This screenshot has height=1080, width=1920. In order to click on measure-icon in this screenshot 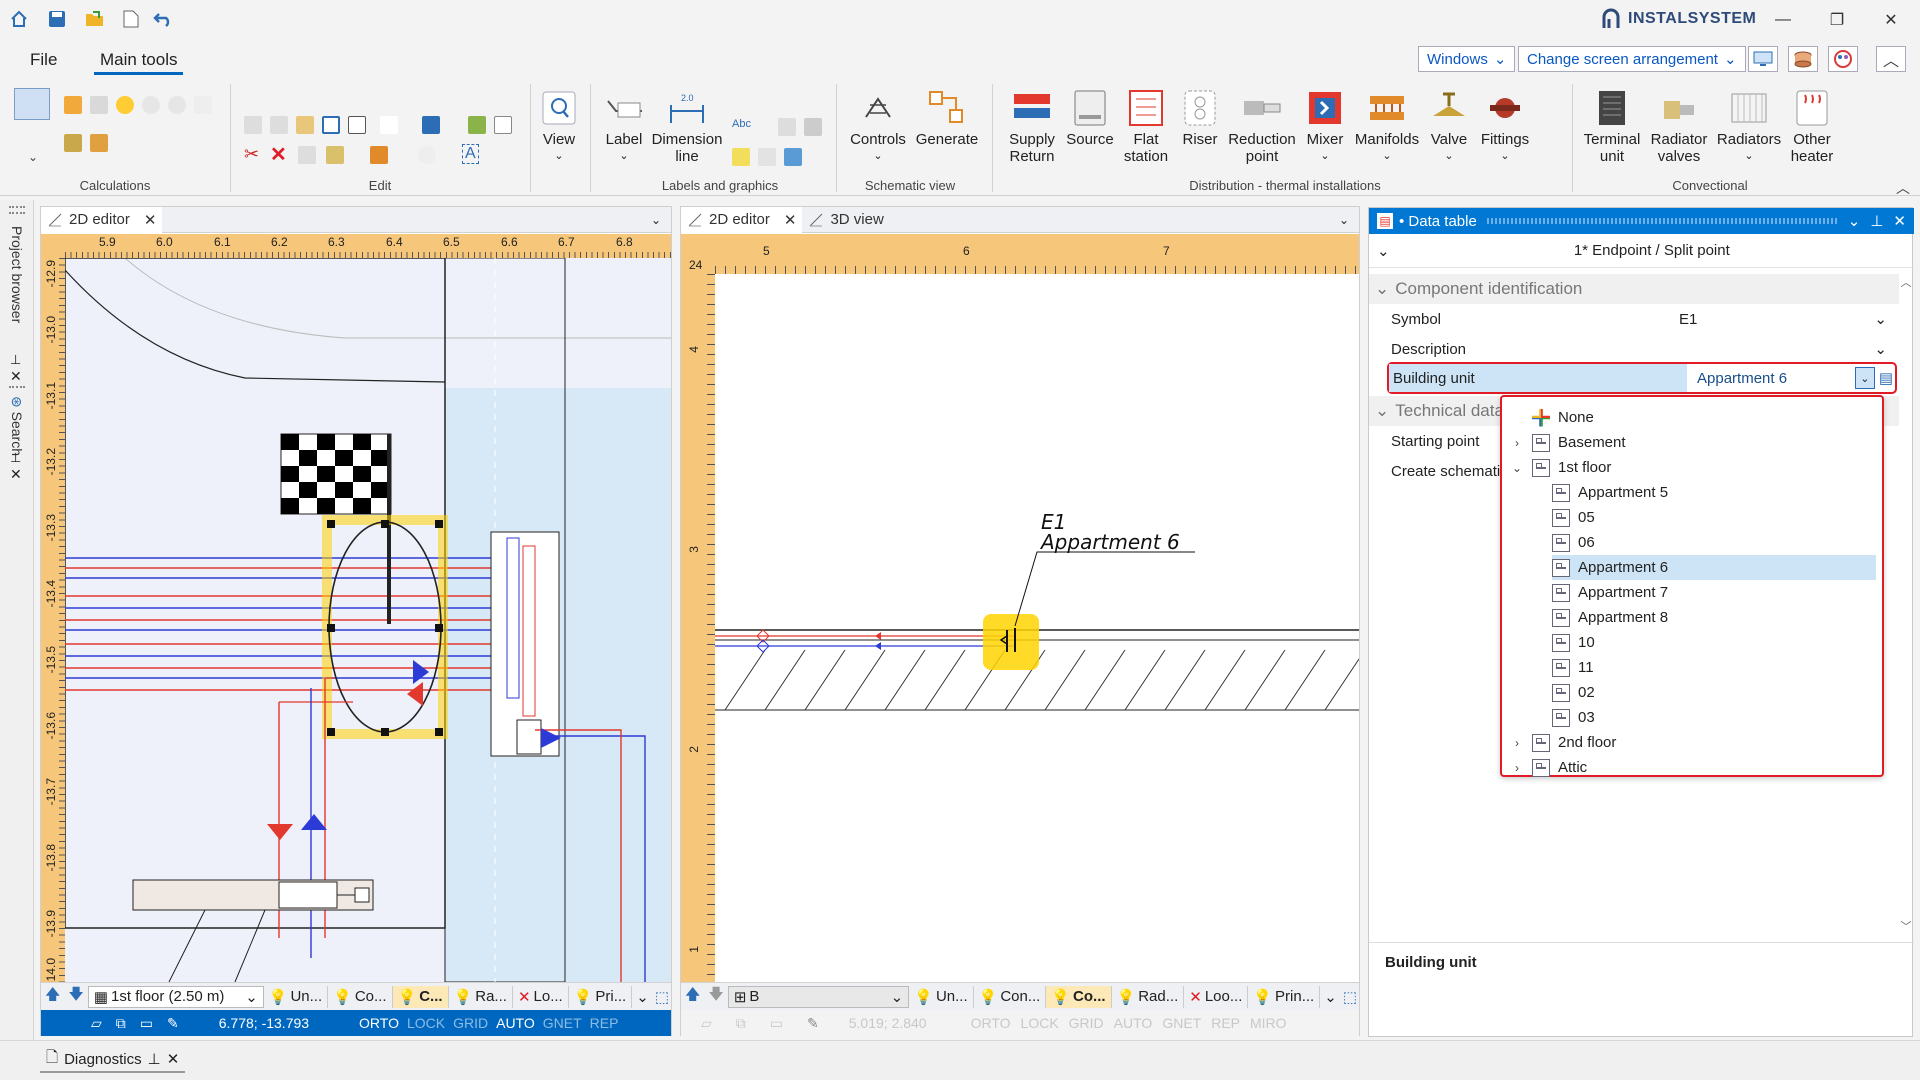, I will do `click(477, 125)`.